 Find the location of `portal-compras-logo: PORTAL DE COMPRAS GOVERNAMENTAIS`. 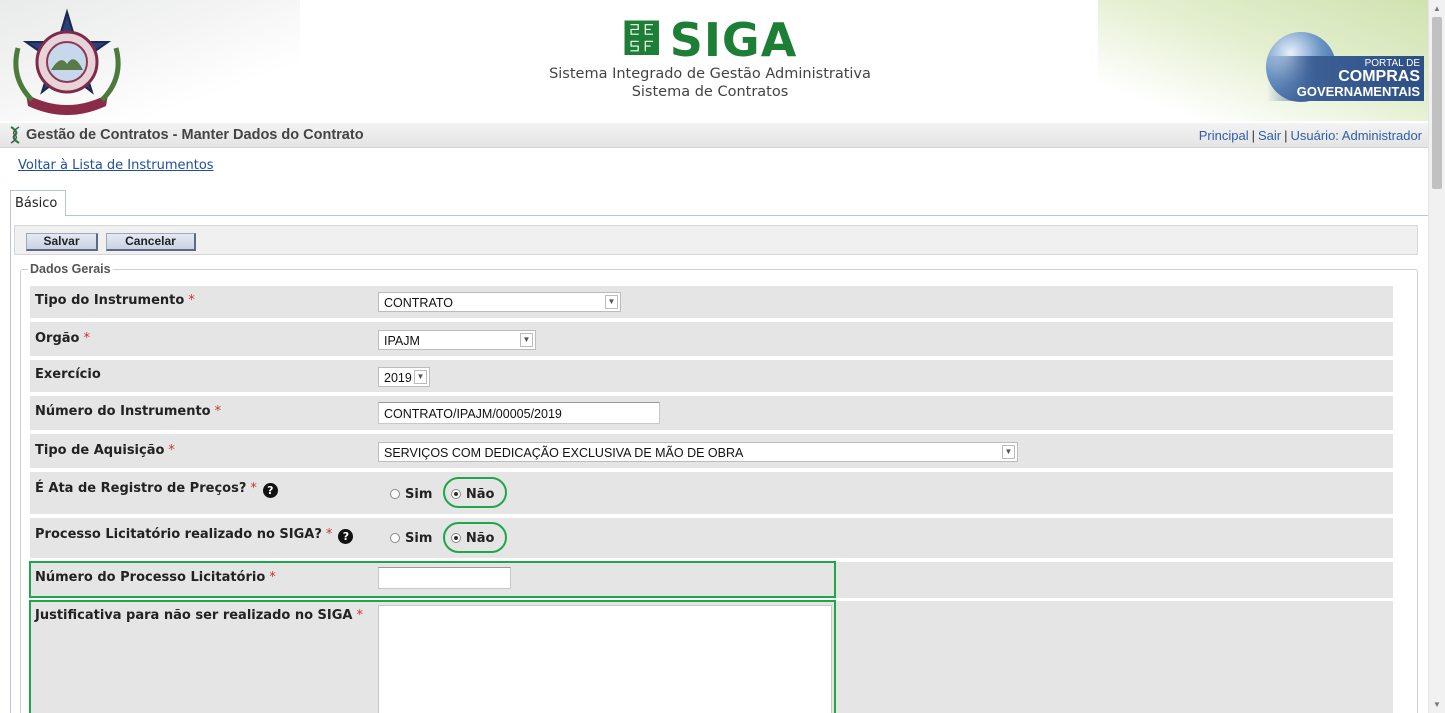

portal-compras-logo: PORTAL DE COMPRAS GOVERNAMENTAIS is located at coordinates (1340, 71).